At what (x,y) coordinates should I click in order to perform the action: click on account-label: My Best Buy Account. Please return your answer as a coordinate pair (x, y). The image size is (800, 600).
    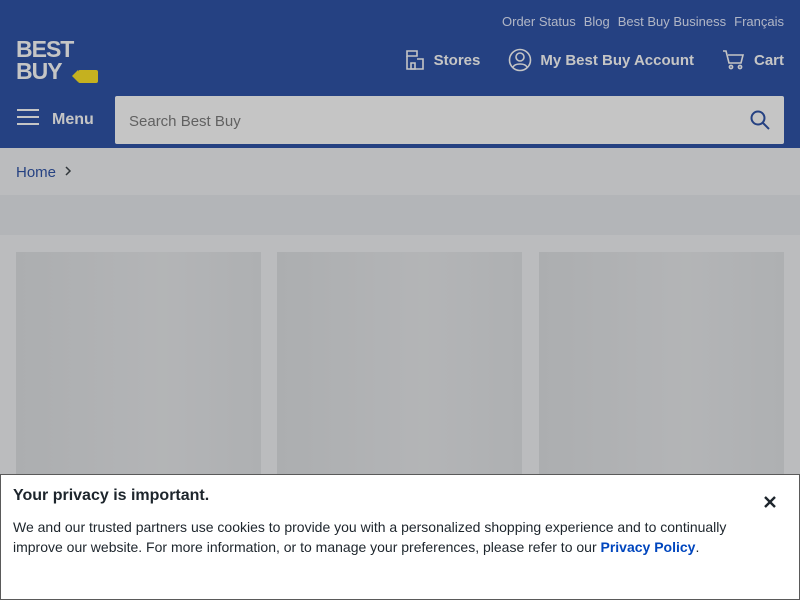
    Looking at the image, I should click on (617, 60).